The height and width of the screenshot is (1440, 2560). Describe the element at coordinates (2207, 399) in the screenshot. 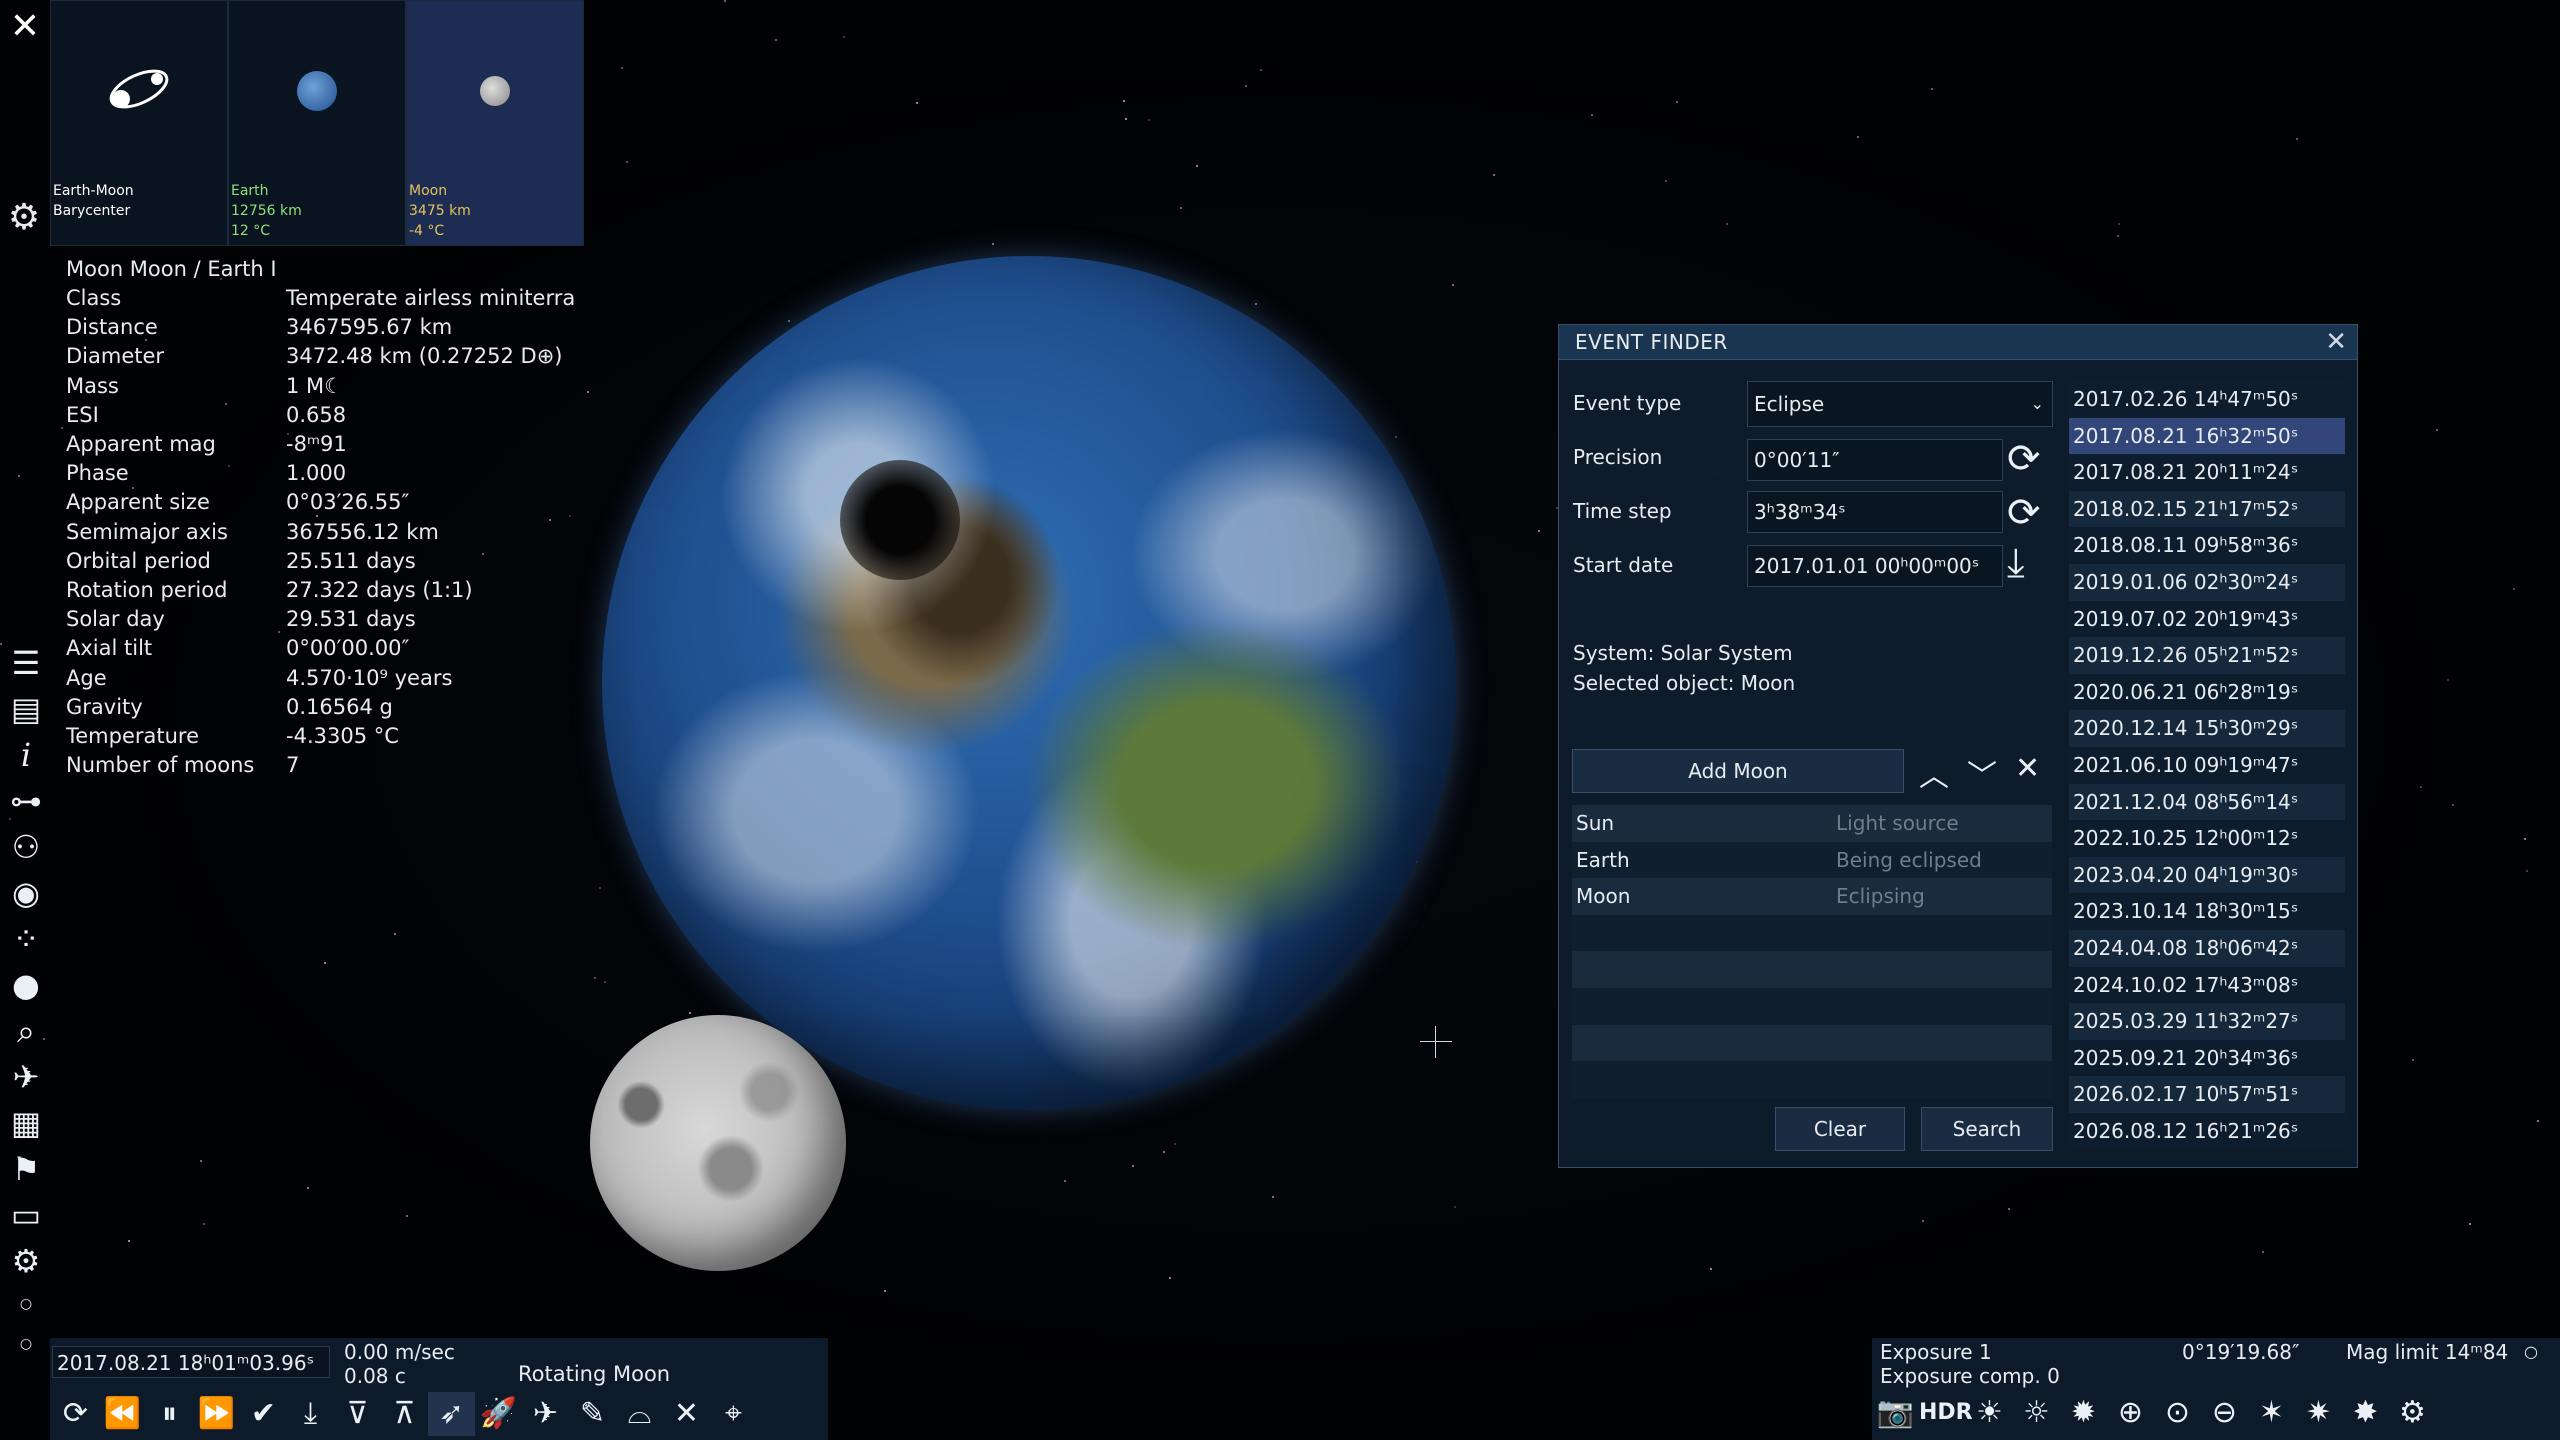

I see `result-item: 2017.02.26 14ʰ47ᵐ50ˢ` at that location.